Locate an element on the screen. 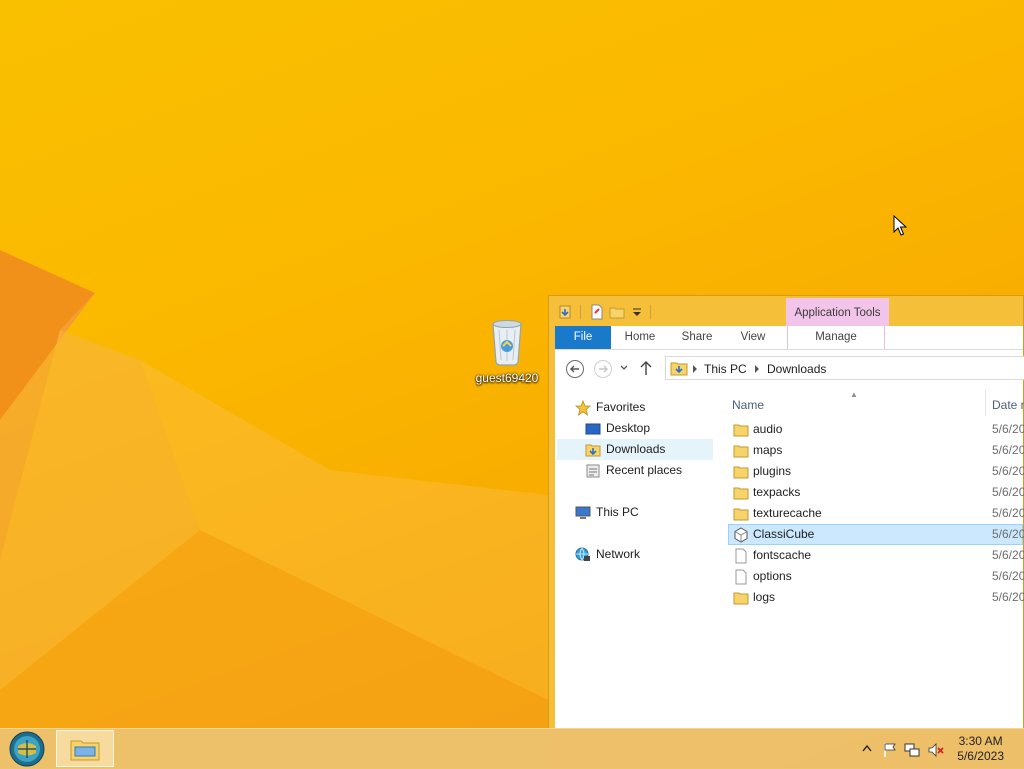 The width and height of the screenshot is (1024, 769). recycle-bin-icon is located at coordinates (507, 343).